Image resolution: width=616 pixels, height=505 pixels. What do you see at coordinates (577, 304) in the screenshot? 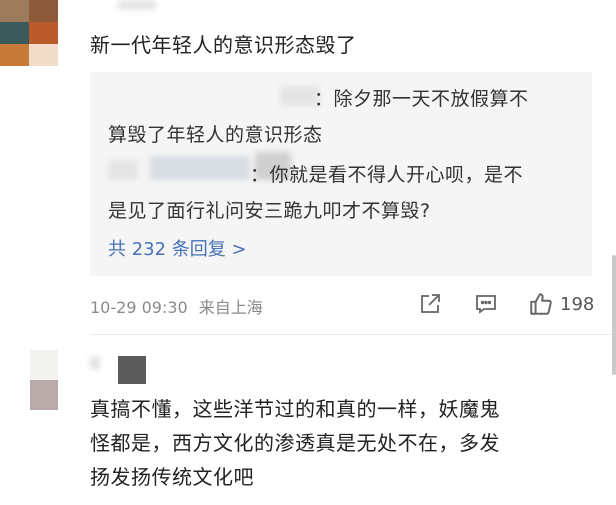
I see `like-count: 198` at bounding box center [577, 304].